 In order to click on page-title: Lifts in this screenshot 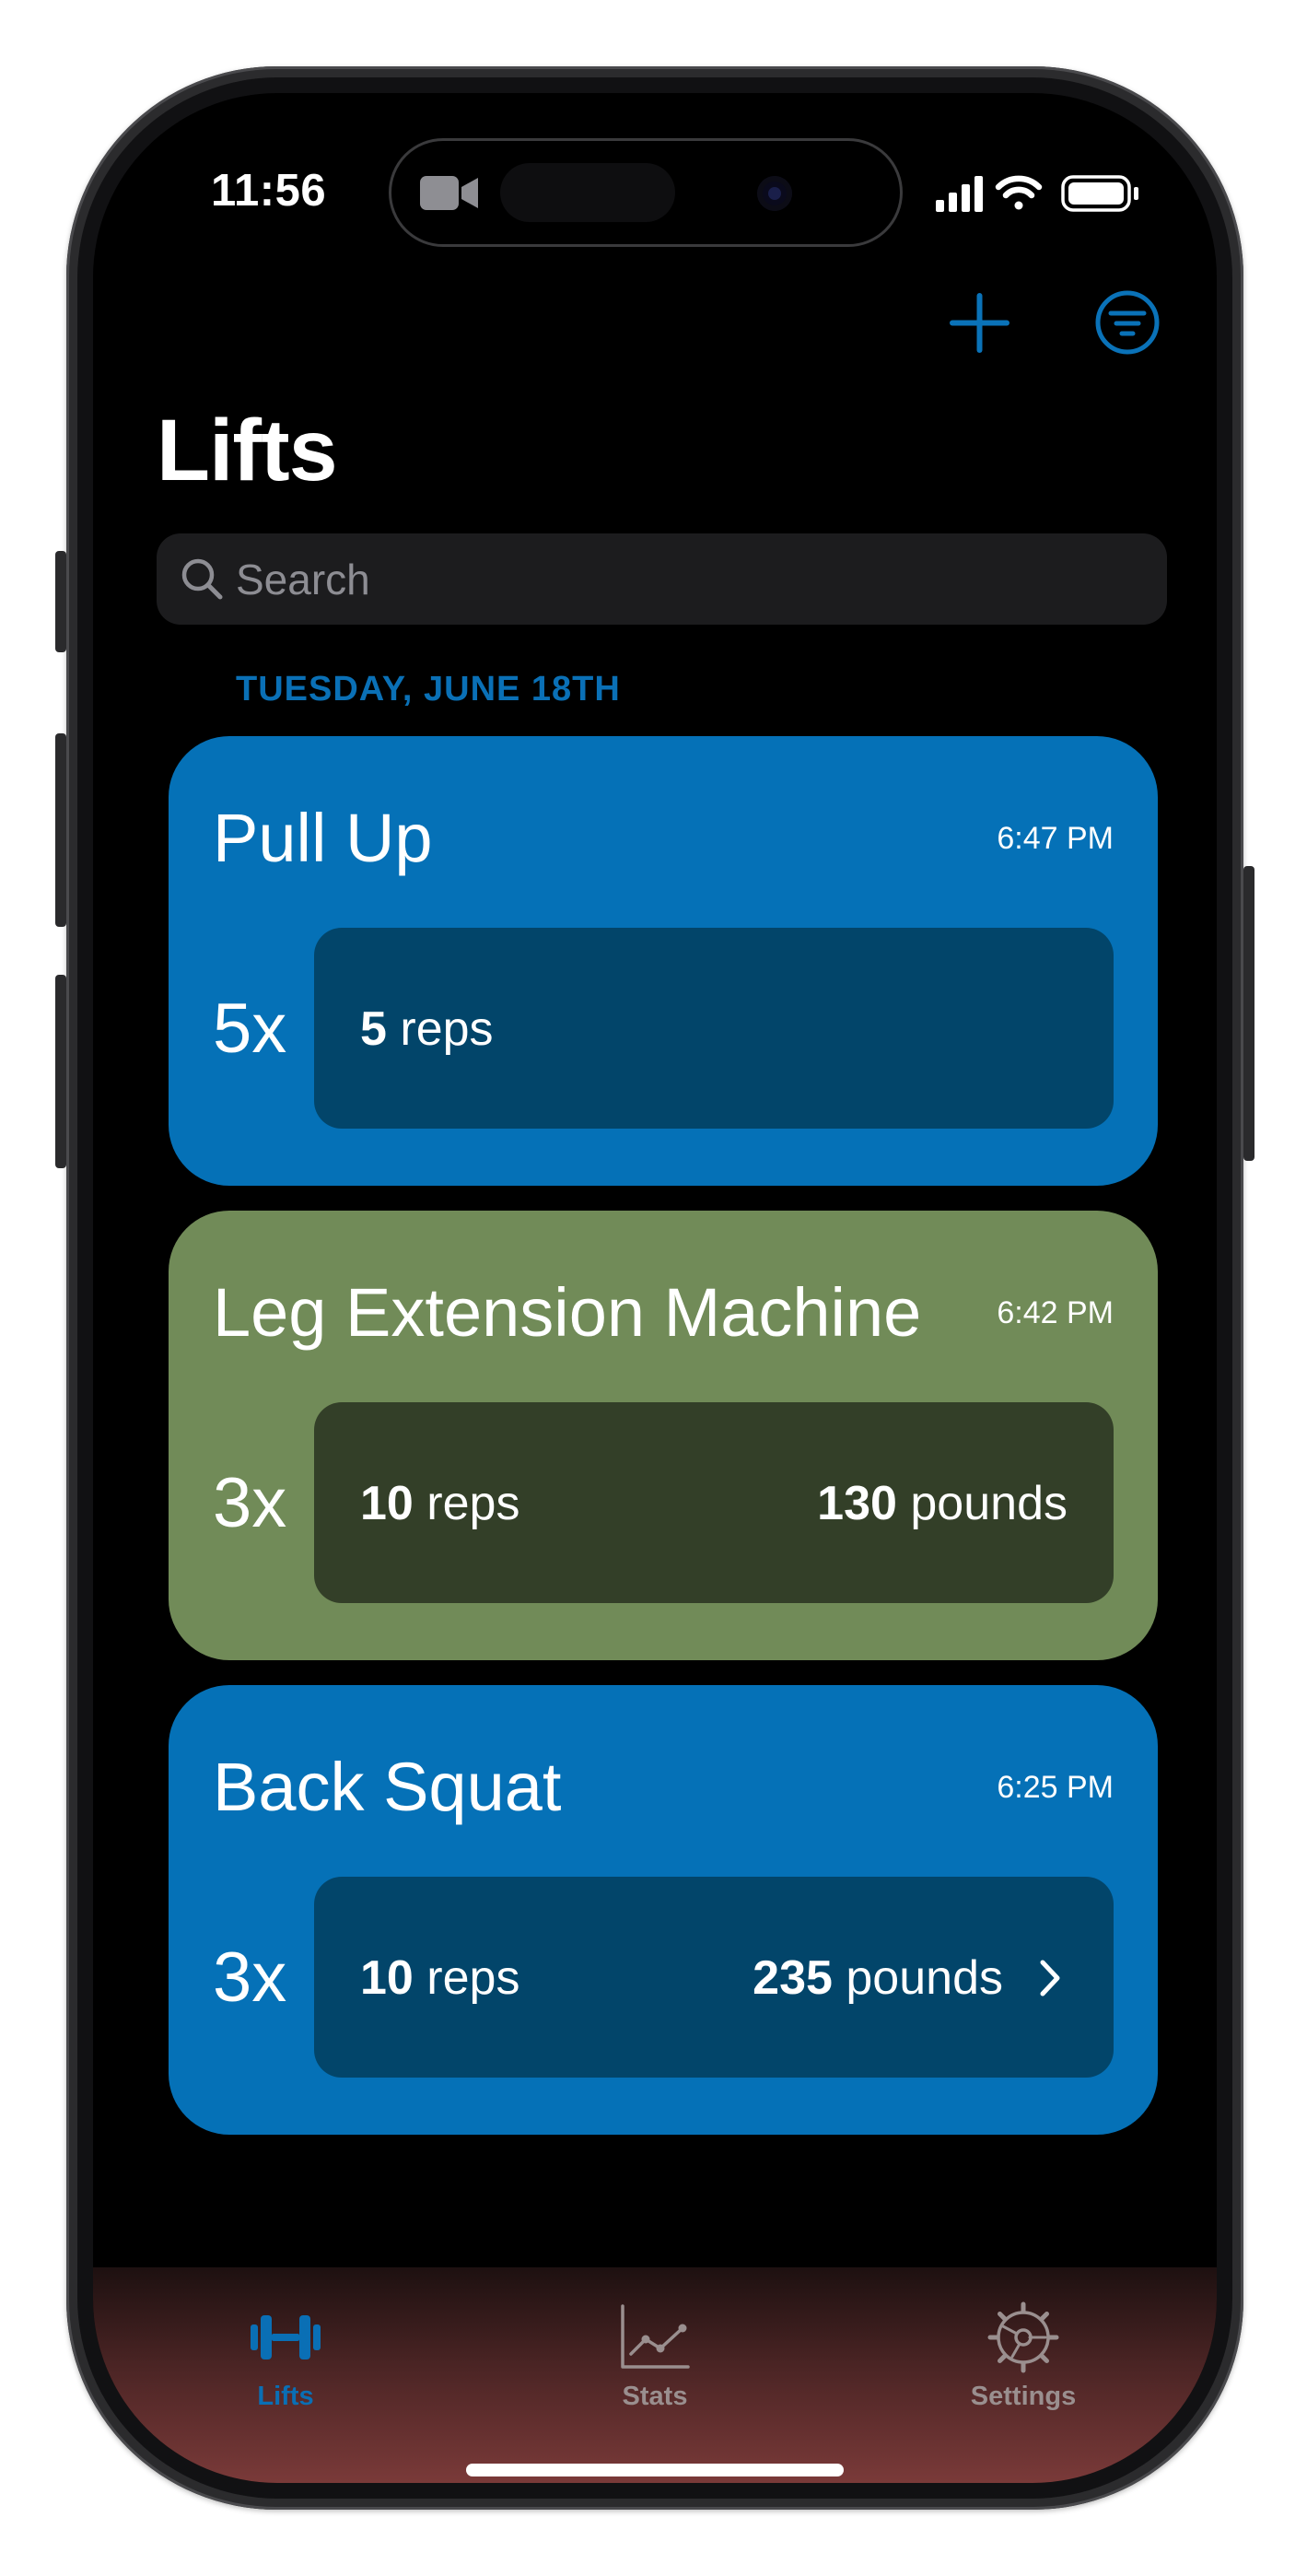, I will do `click(248, 450)`.